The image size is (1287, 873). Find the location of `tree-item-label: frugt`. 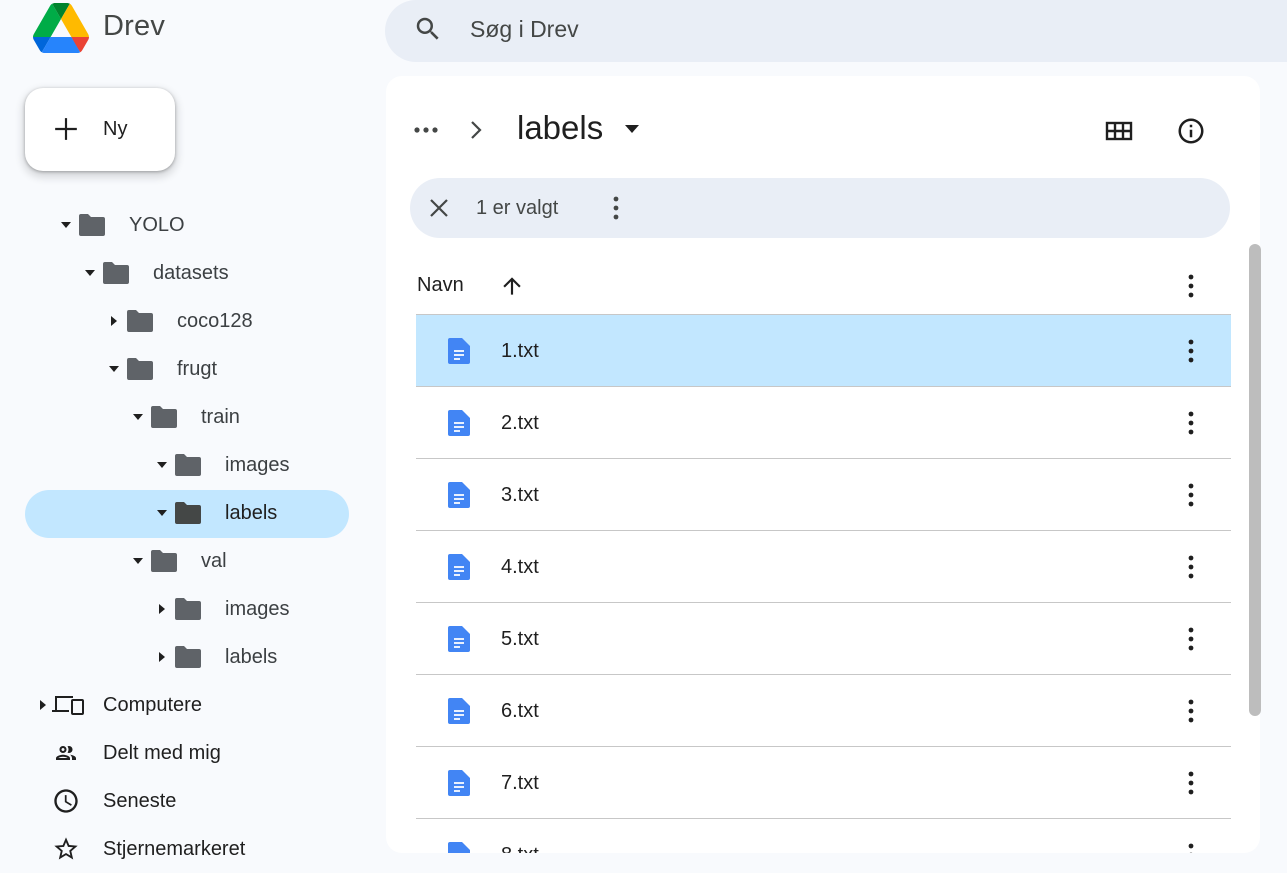

tree-item-label: frugt is located at coordinates (197, 369).